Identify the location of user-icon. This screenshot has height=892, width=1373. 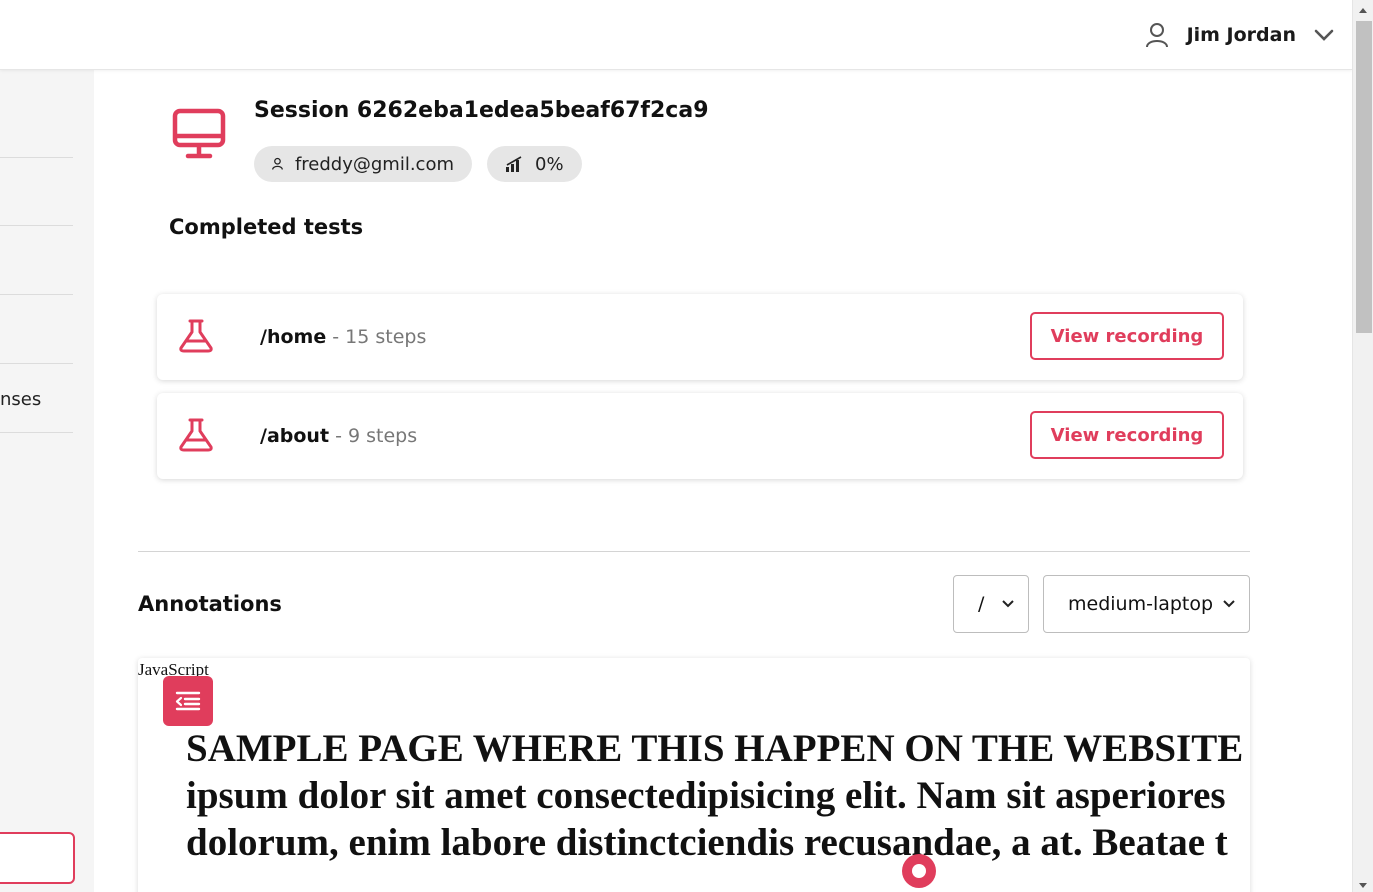
(277, 163).